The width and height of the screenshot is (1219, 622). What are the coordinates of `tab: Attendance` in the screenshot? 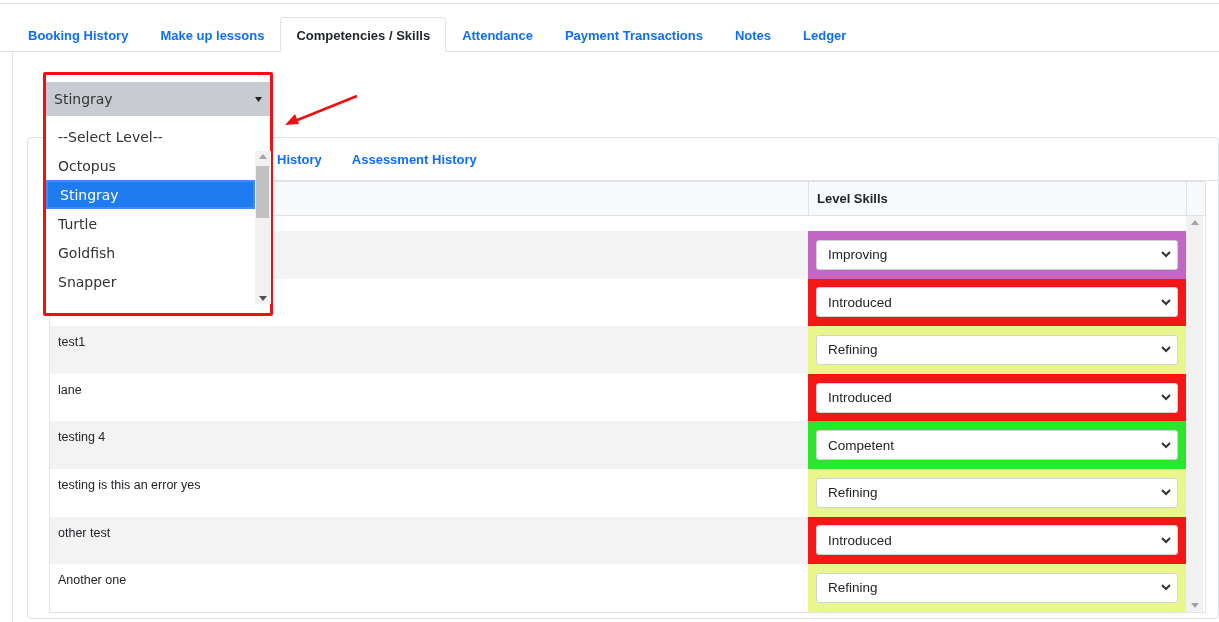 It's located at (497, 34).